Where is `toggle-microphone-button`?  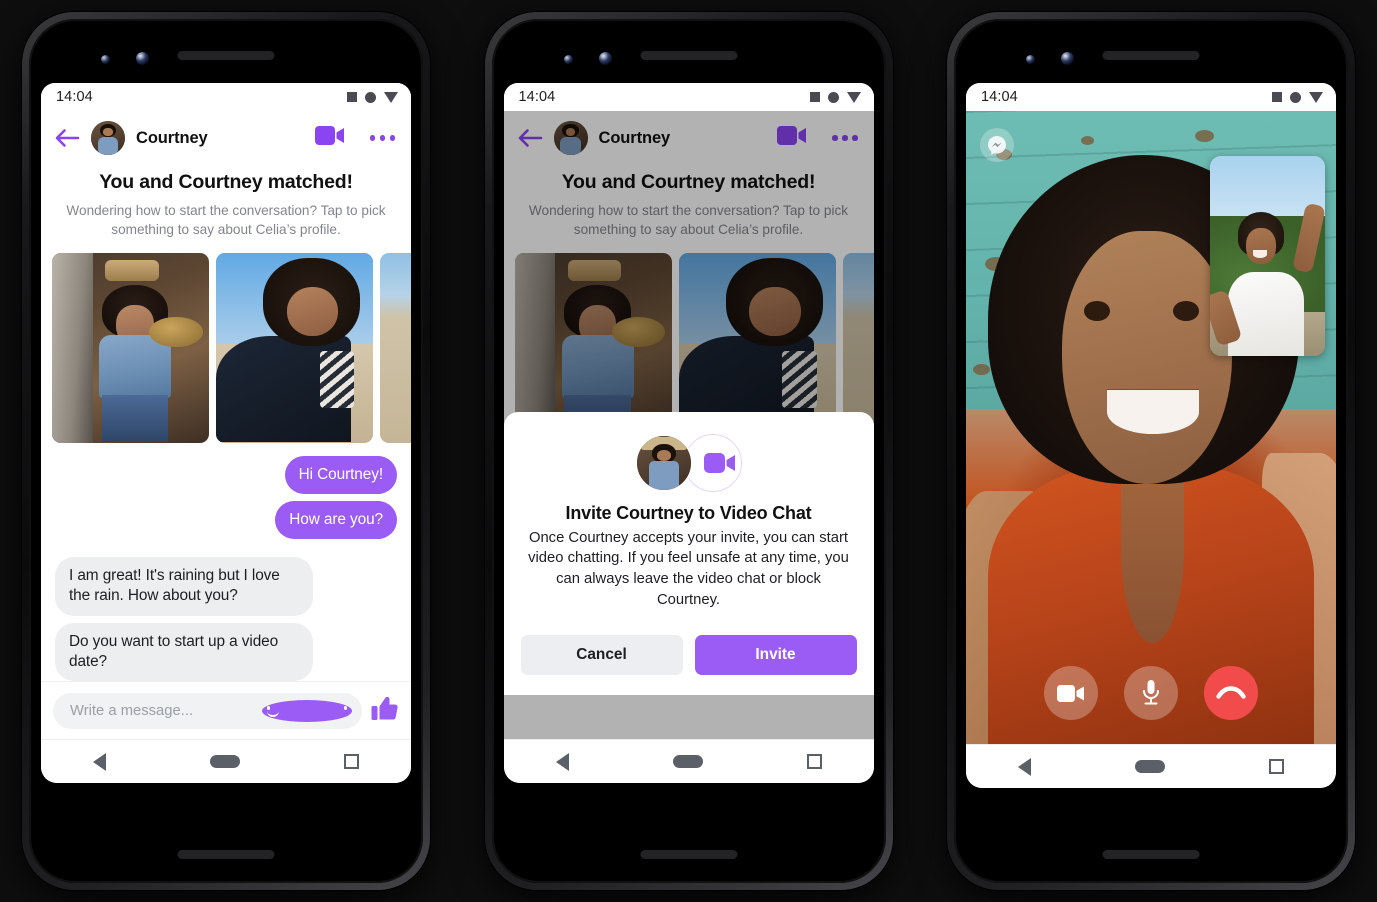
toggle-microphone-button is located at coordinates (1151, 693).